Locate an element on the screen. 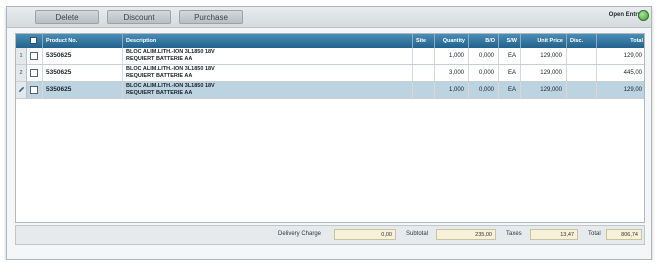  quantity-cell: 3,000 is located at coordinates (451, 73).